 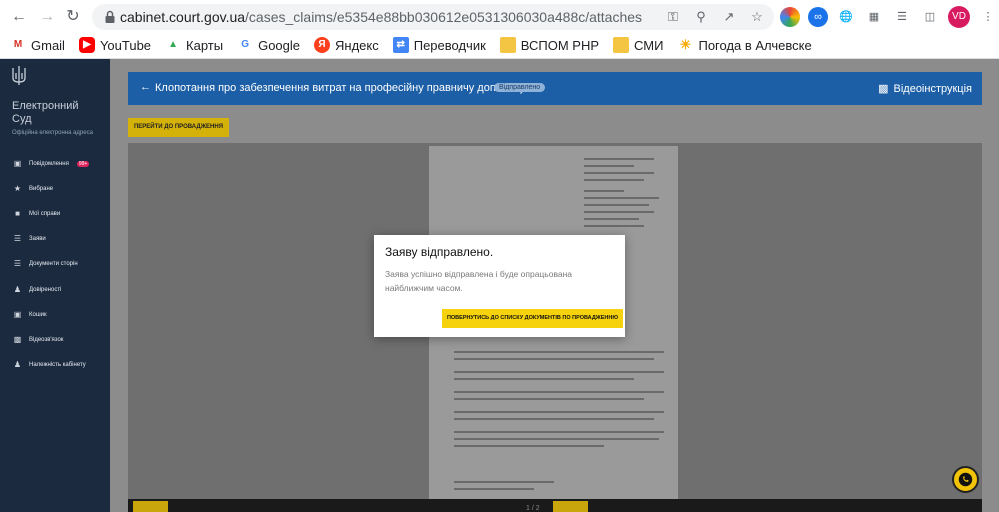 What do you see at coordinates (439, 45) in the screenshot?
I see `bookmark-translate: ⇄ Переводчик` at bounding box center [439, 45].